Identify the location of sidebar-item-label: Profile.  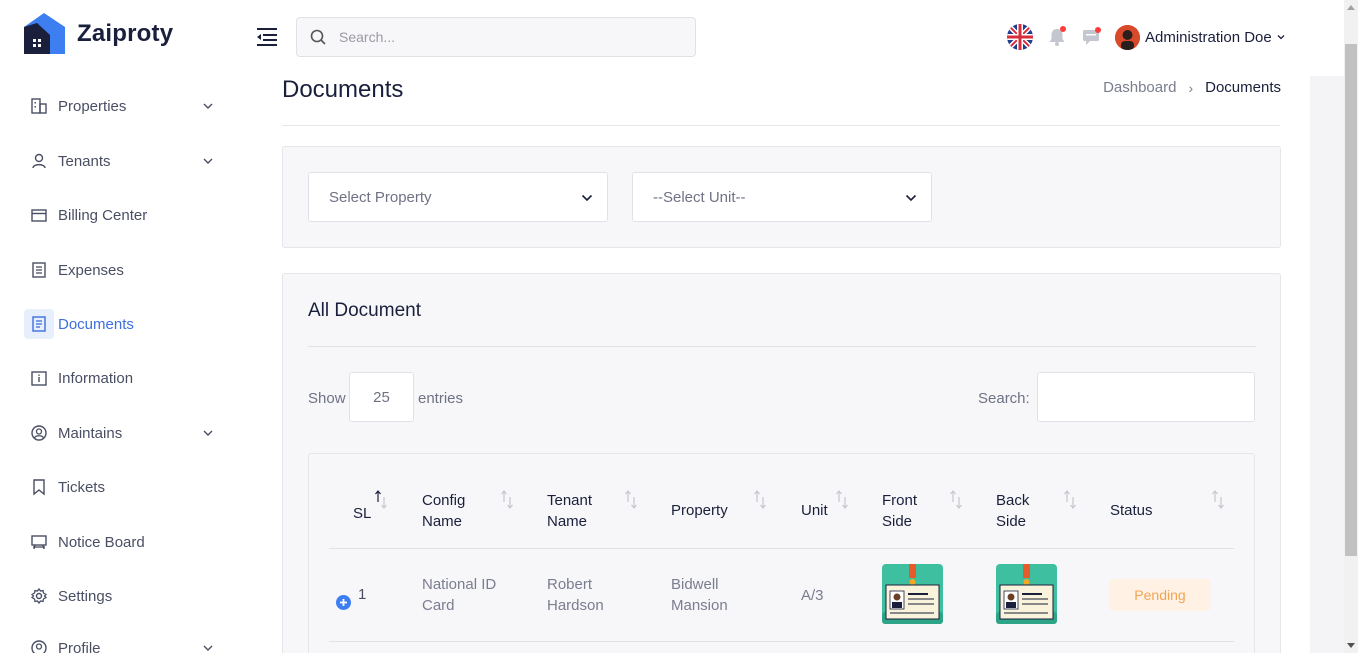
(79, 646).